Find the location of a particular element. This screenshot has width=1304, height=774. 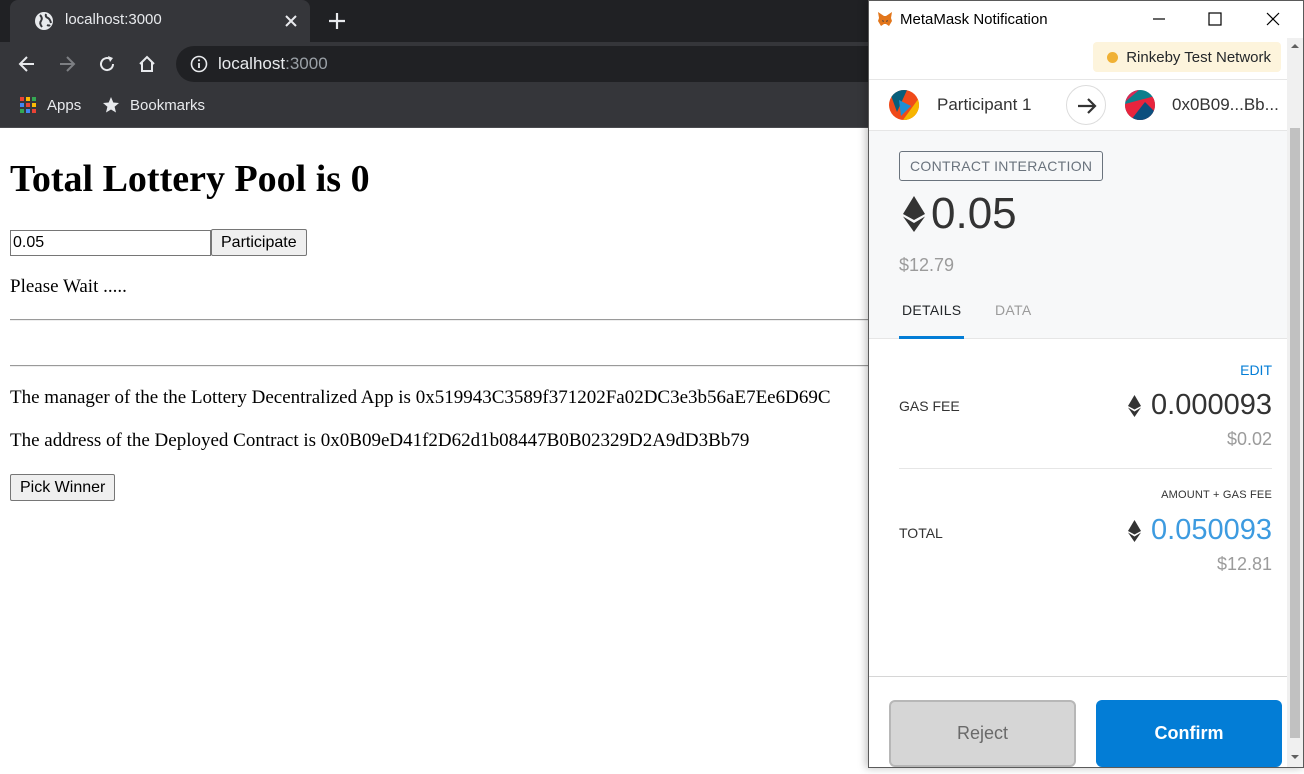

browser-tab: localhost:3000 is located at coordinates (160, 21).